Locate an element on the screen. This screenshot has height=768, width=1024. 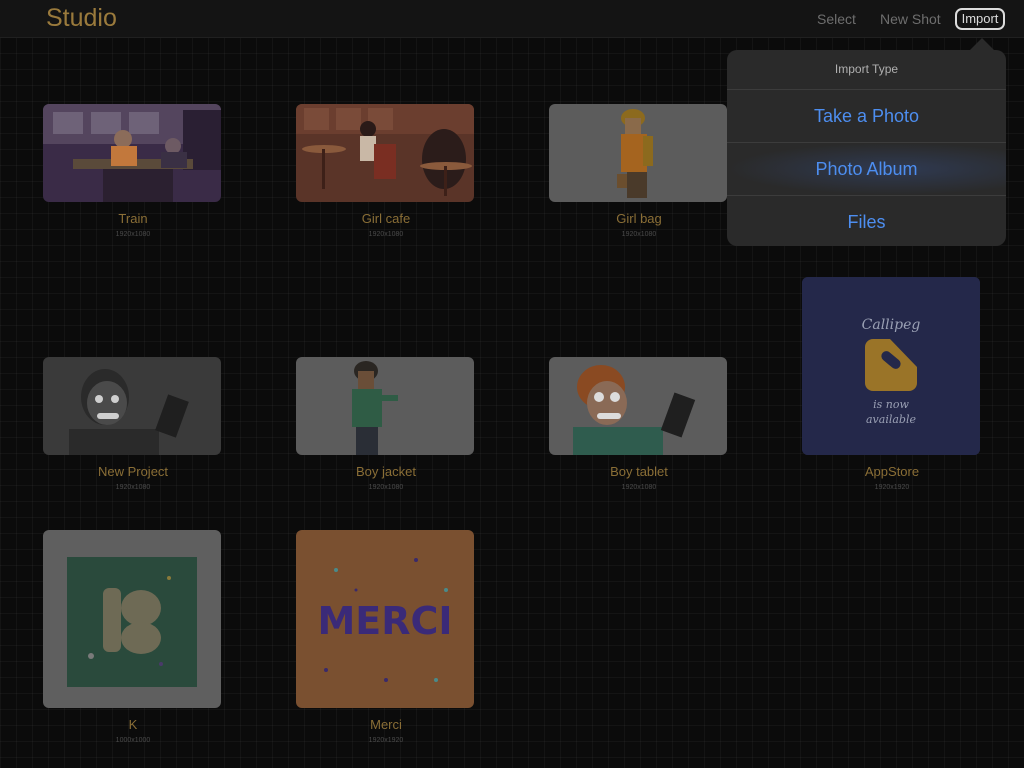
appstore-line2-text: available is located at coordinates (891, 419).